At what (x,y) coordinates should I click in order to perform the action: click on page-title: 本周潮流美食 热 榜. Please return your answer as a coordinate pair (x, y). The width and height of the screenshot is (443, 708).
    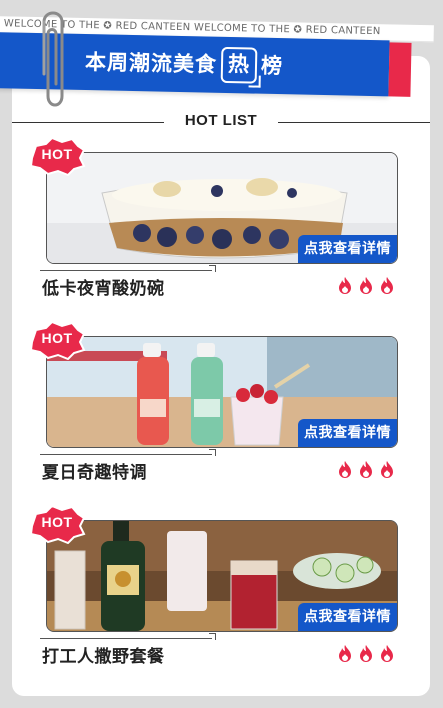
    Looking at the image, I should click on (183, 64).